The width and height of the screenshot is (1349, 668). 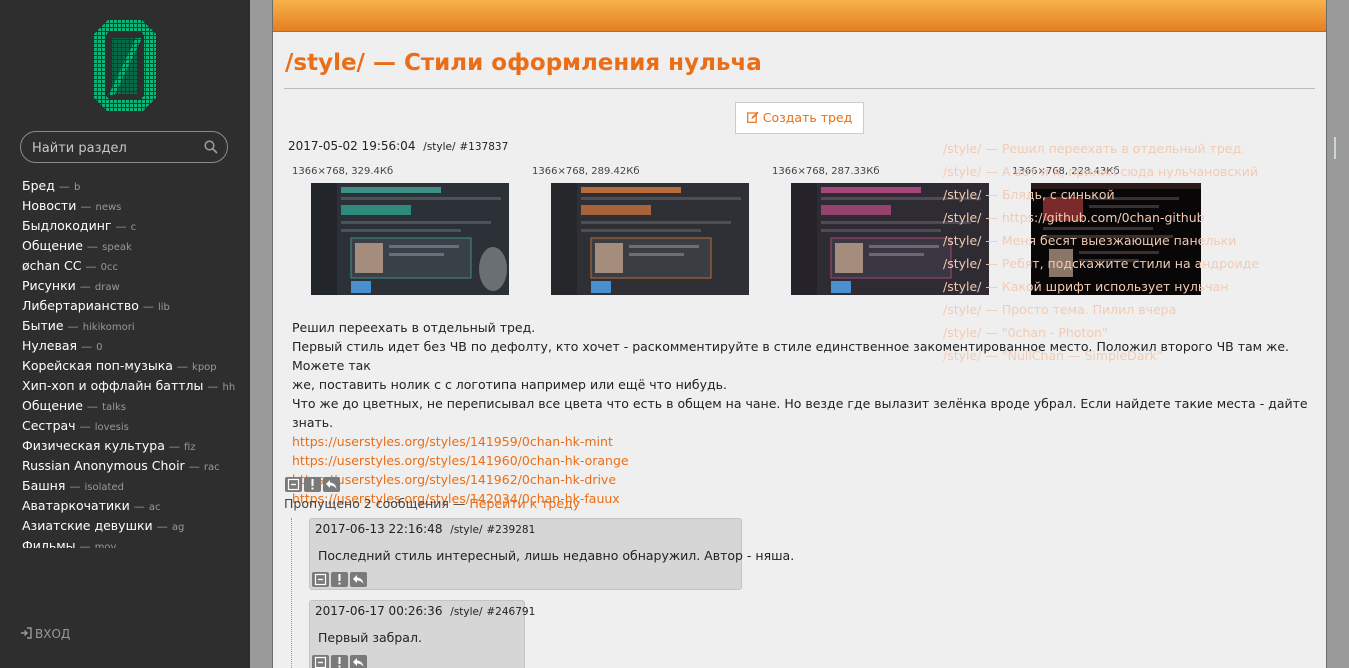 I want to click on create-thread-button: Создать тред, so click(x=799, y=118).